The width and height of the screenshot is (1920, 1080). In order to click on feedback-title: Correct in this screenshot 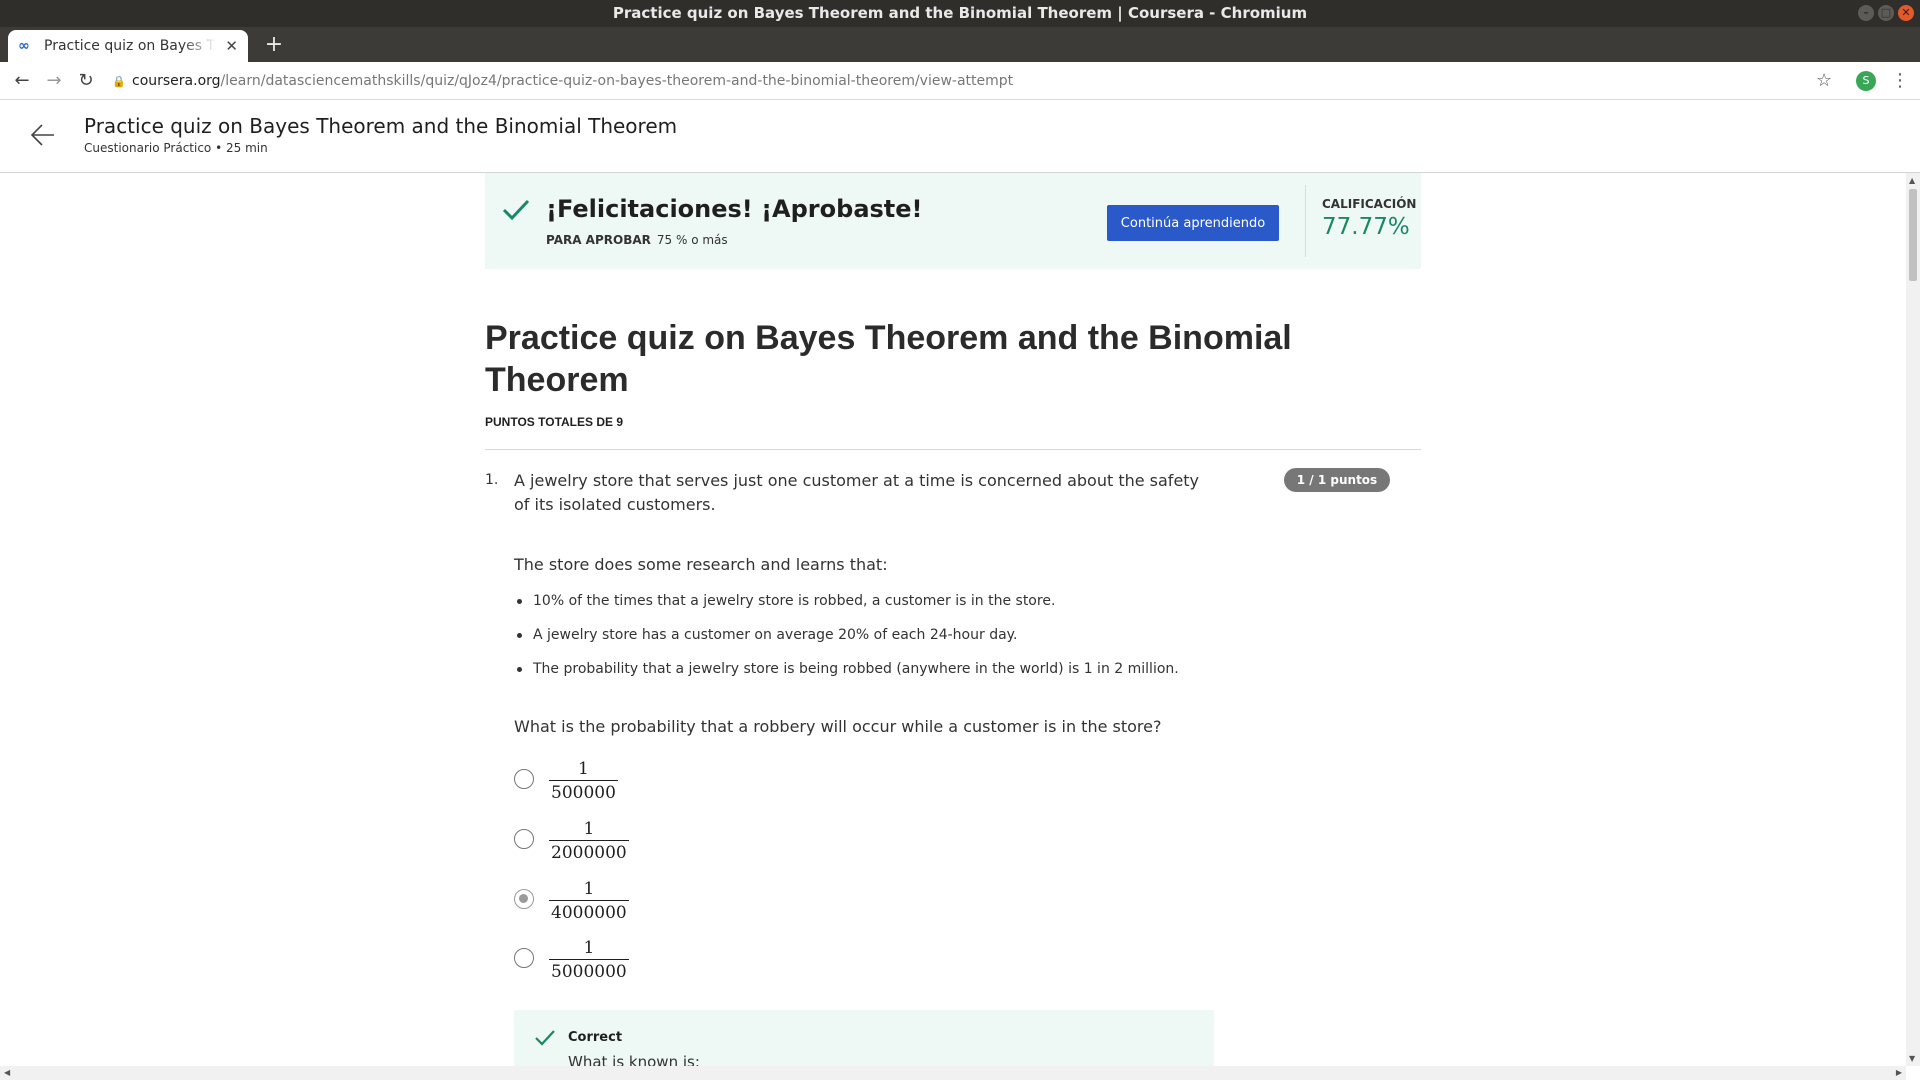, I will do `click(595, 1037)`.